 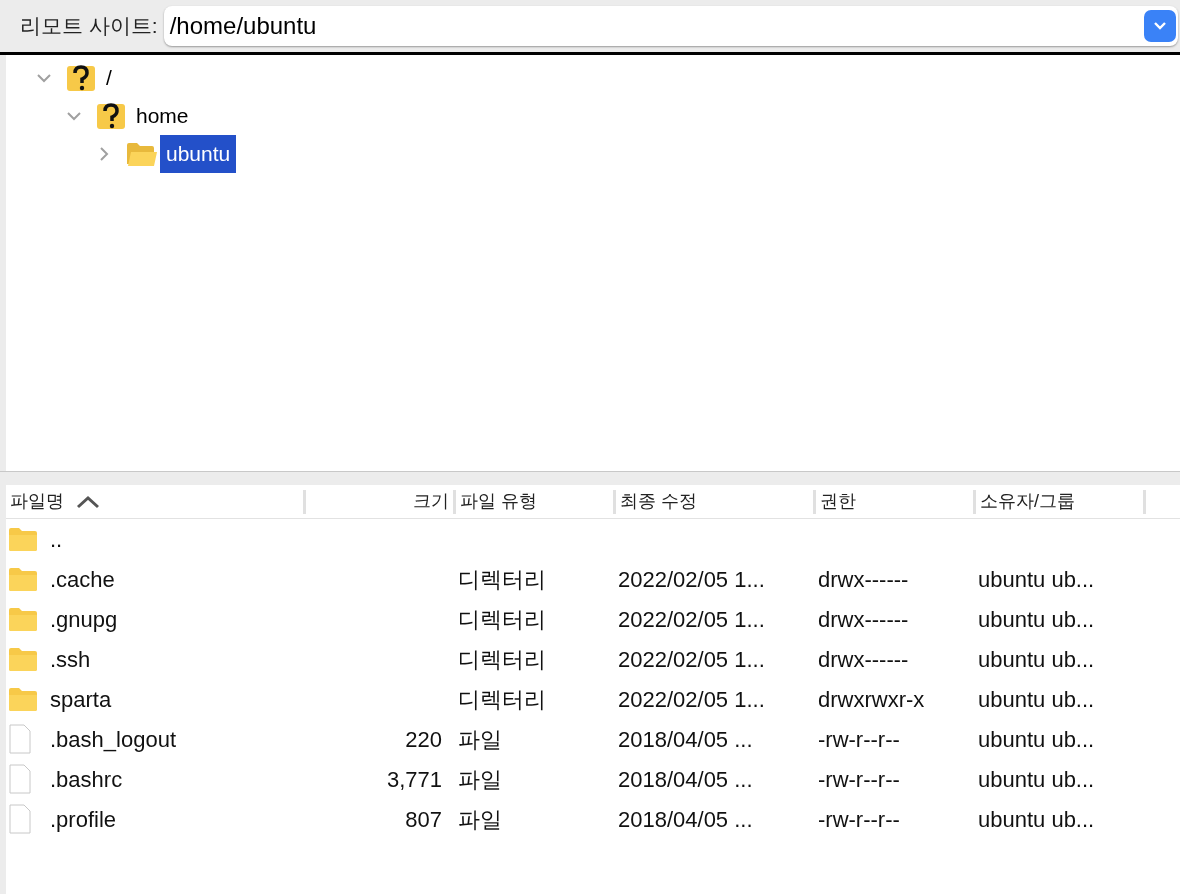 I want to click on table-cell-text: 220, so click(x=423, y=739).